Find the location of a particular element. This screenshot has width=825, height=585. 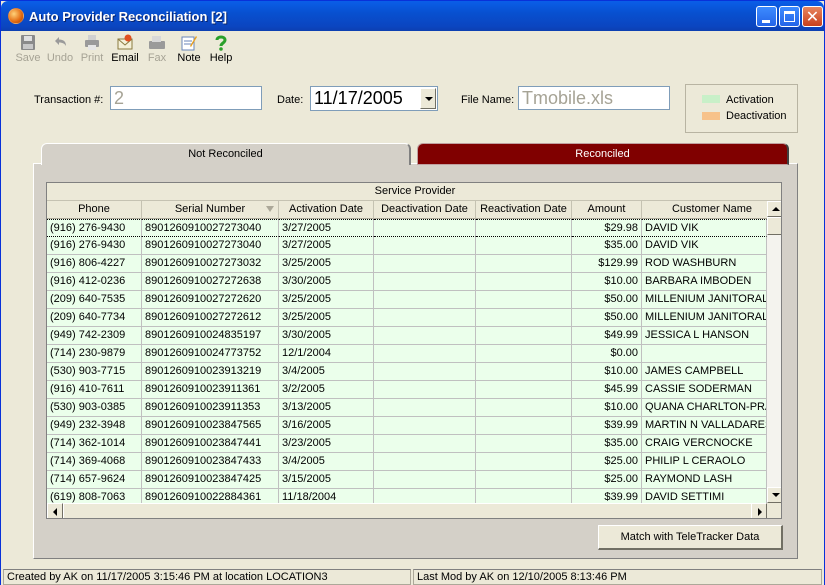

cell-serial-number: 8901260910023911353 is located at coordinates (210, 408).